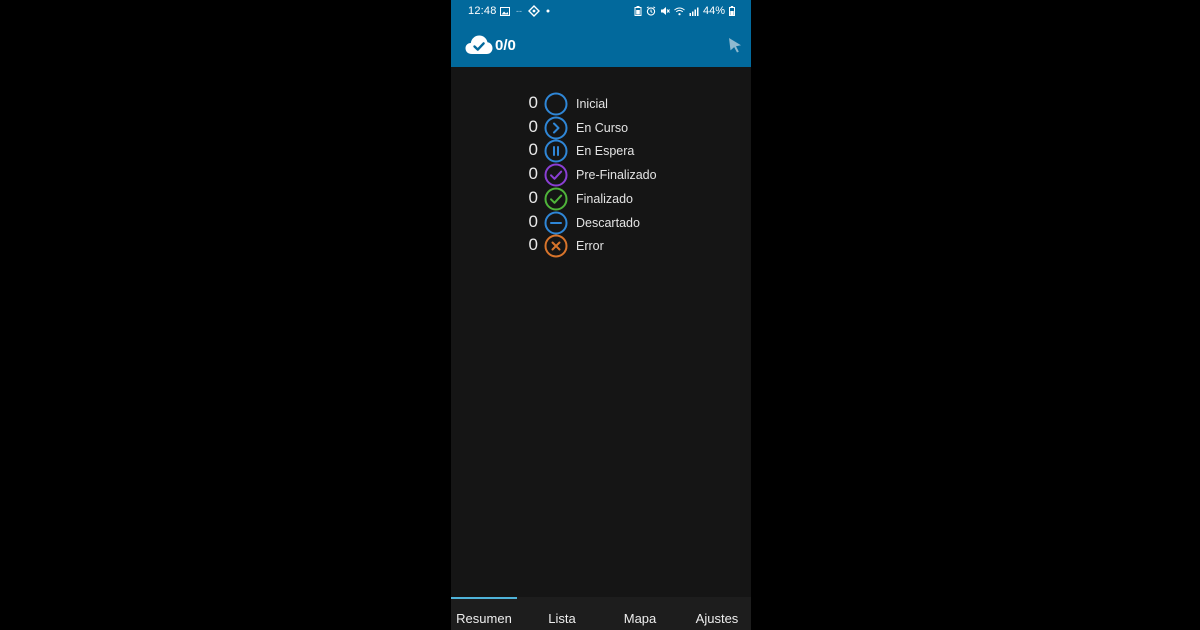 The image size is (1200, 630). I want to click on status-system-icons: 44%, so click(684, 11).